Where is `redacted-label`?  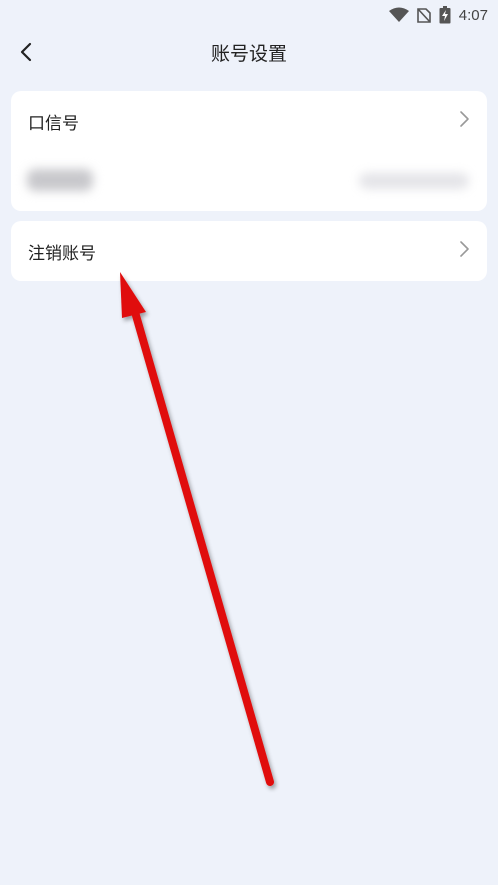 redacted-label is located at coordinates (60, 180).